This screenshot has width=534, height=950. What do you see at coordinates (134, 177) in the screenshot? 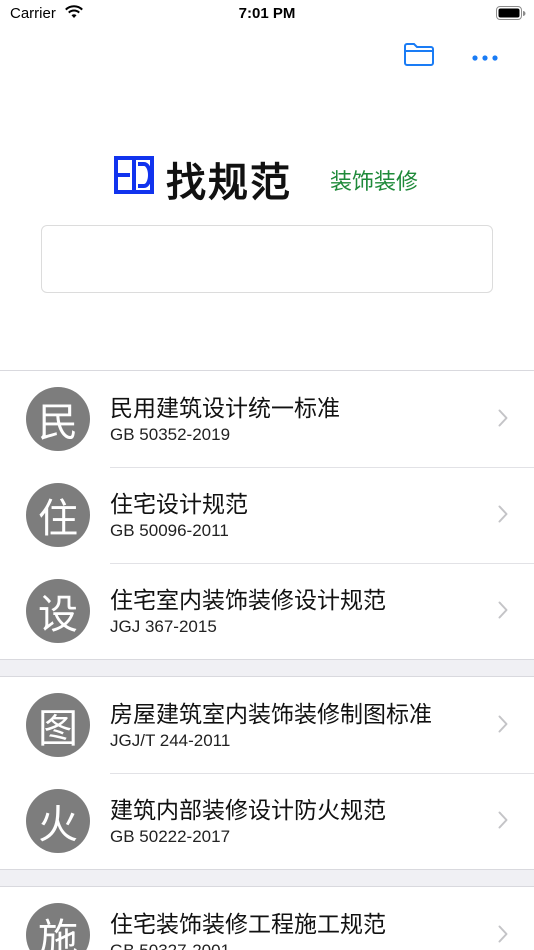
I see `book-logo-icon` at bounding box center [134, 177].